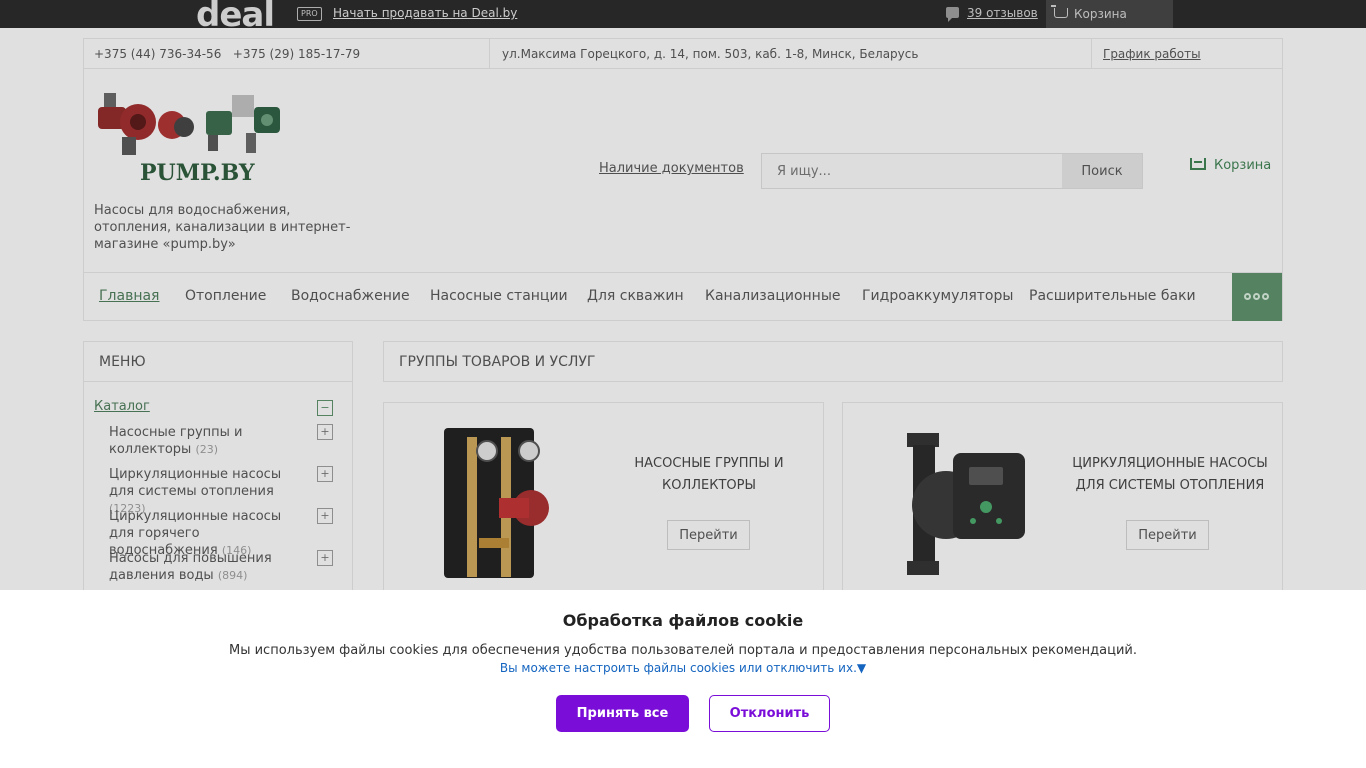  I want to click on reviews-link: 39 отзывов, so click(992, 14).